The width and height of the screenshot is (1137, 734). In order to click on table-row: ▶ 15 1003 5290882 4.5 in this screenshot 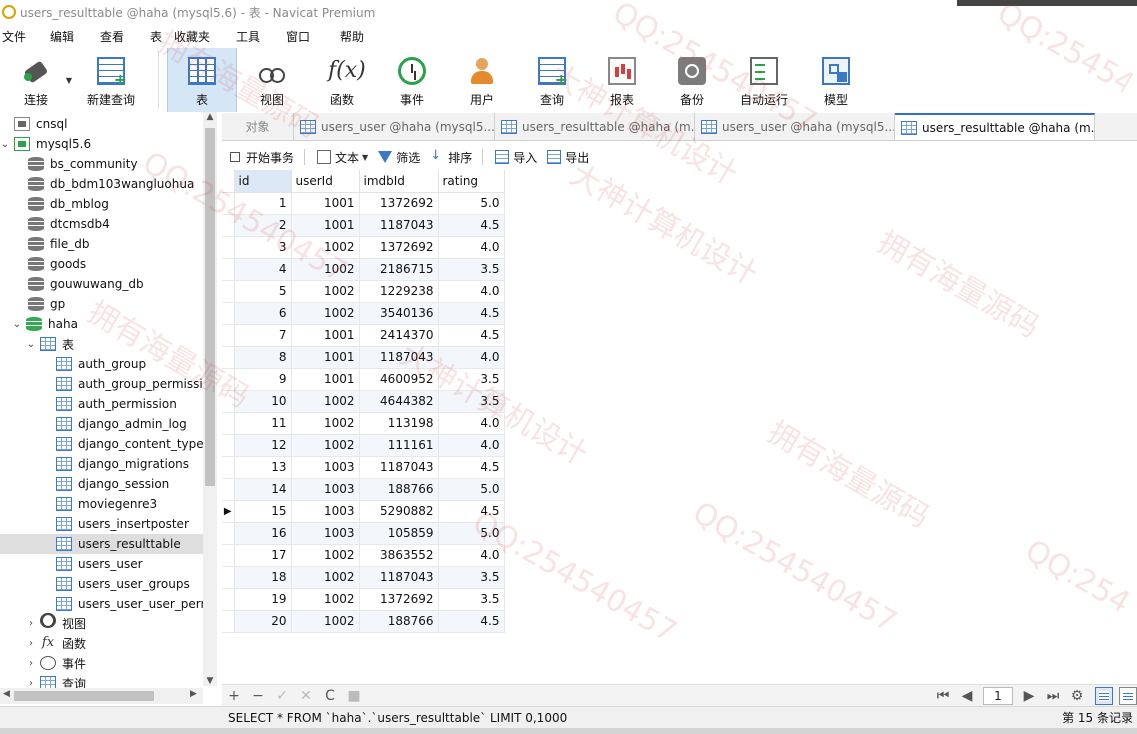, I will do `click(363, 511)`.